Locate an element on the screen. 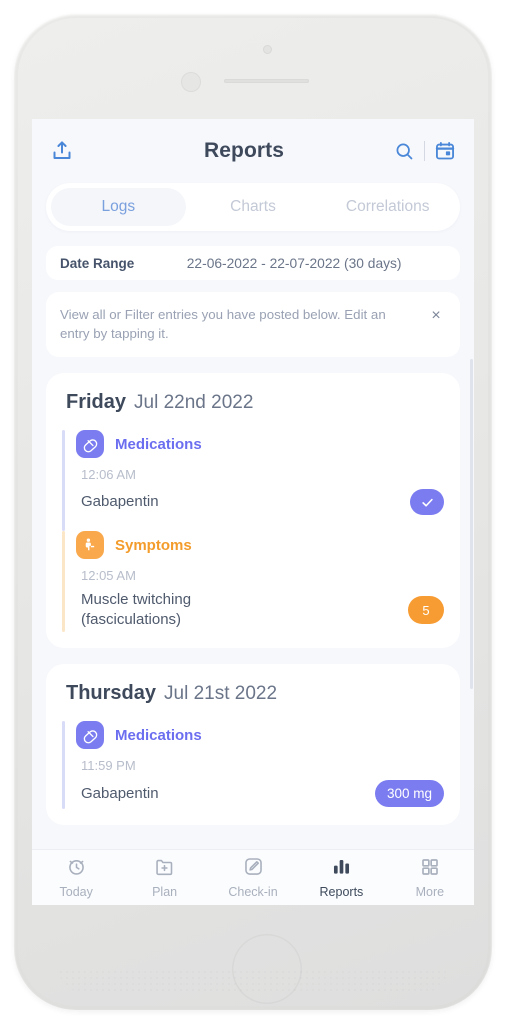  bottom-texture is located at coordinates (253, 981).